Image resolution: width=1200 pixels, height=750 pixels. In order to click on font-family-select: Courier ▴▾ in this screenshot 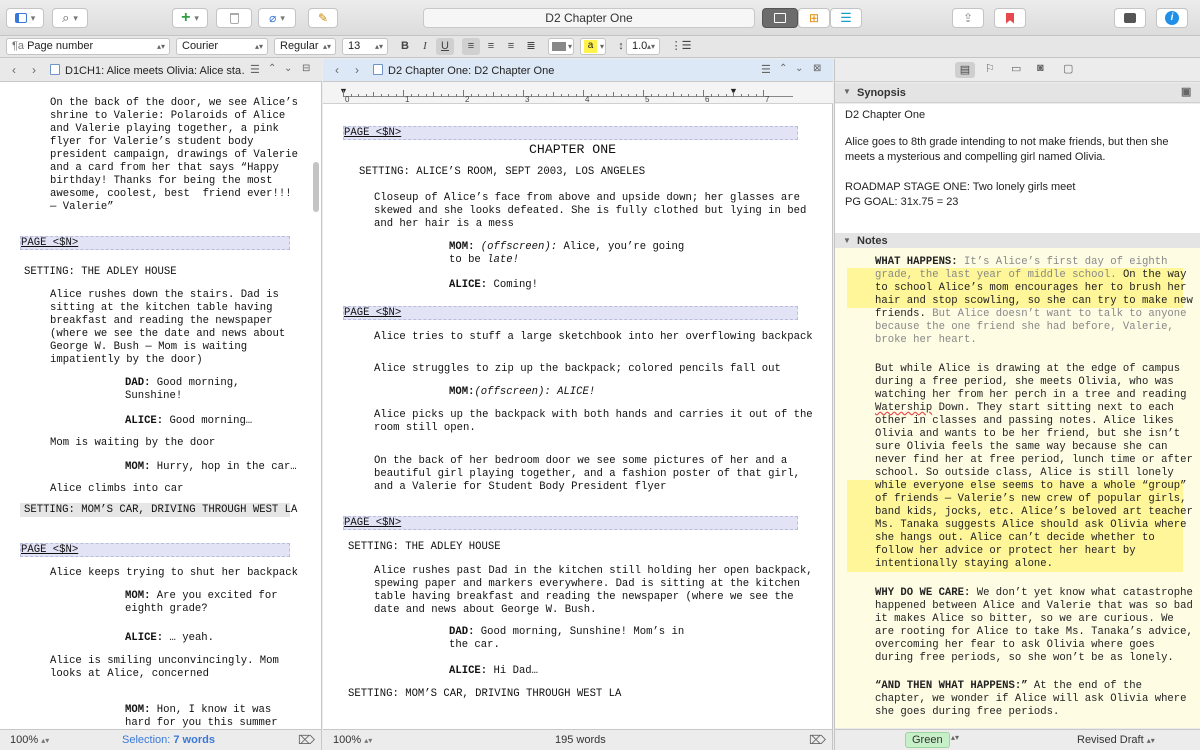, I will do `click(222, 46)`.